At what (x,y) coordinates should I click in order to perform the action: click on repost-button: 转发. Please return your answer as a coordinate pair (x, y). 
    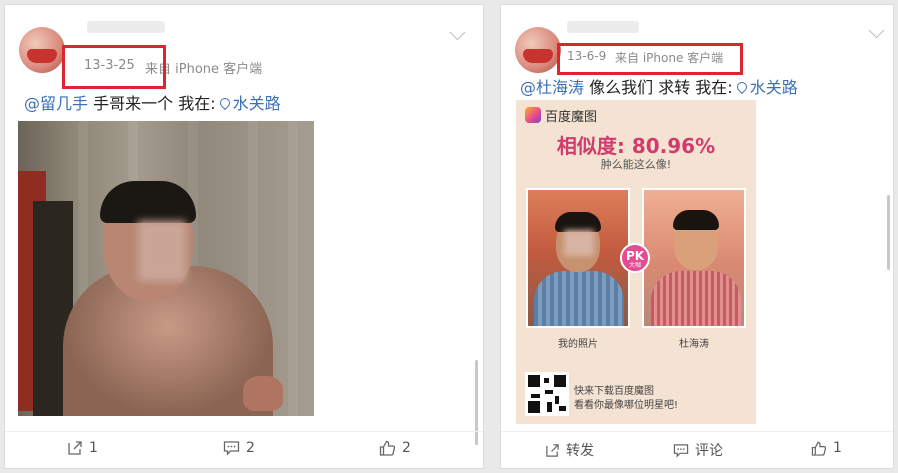
    Looking at the image, I should click on (569, 450).